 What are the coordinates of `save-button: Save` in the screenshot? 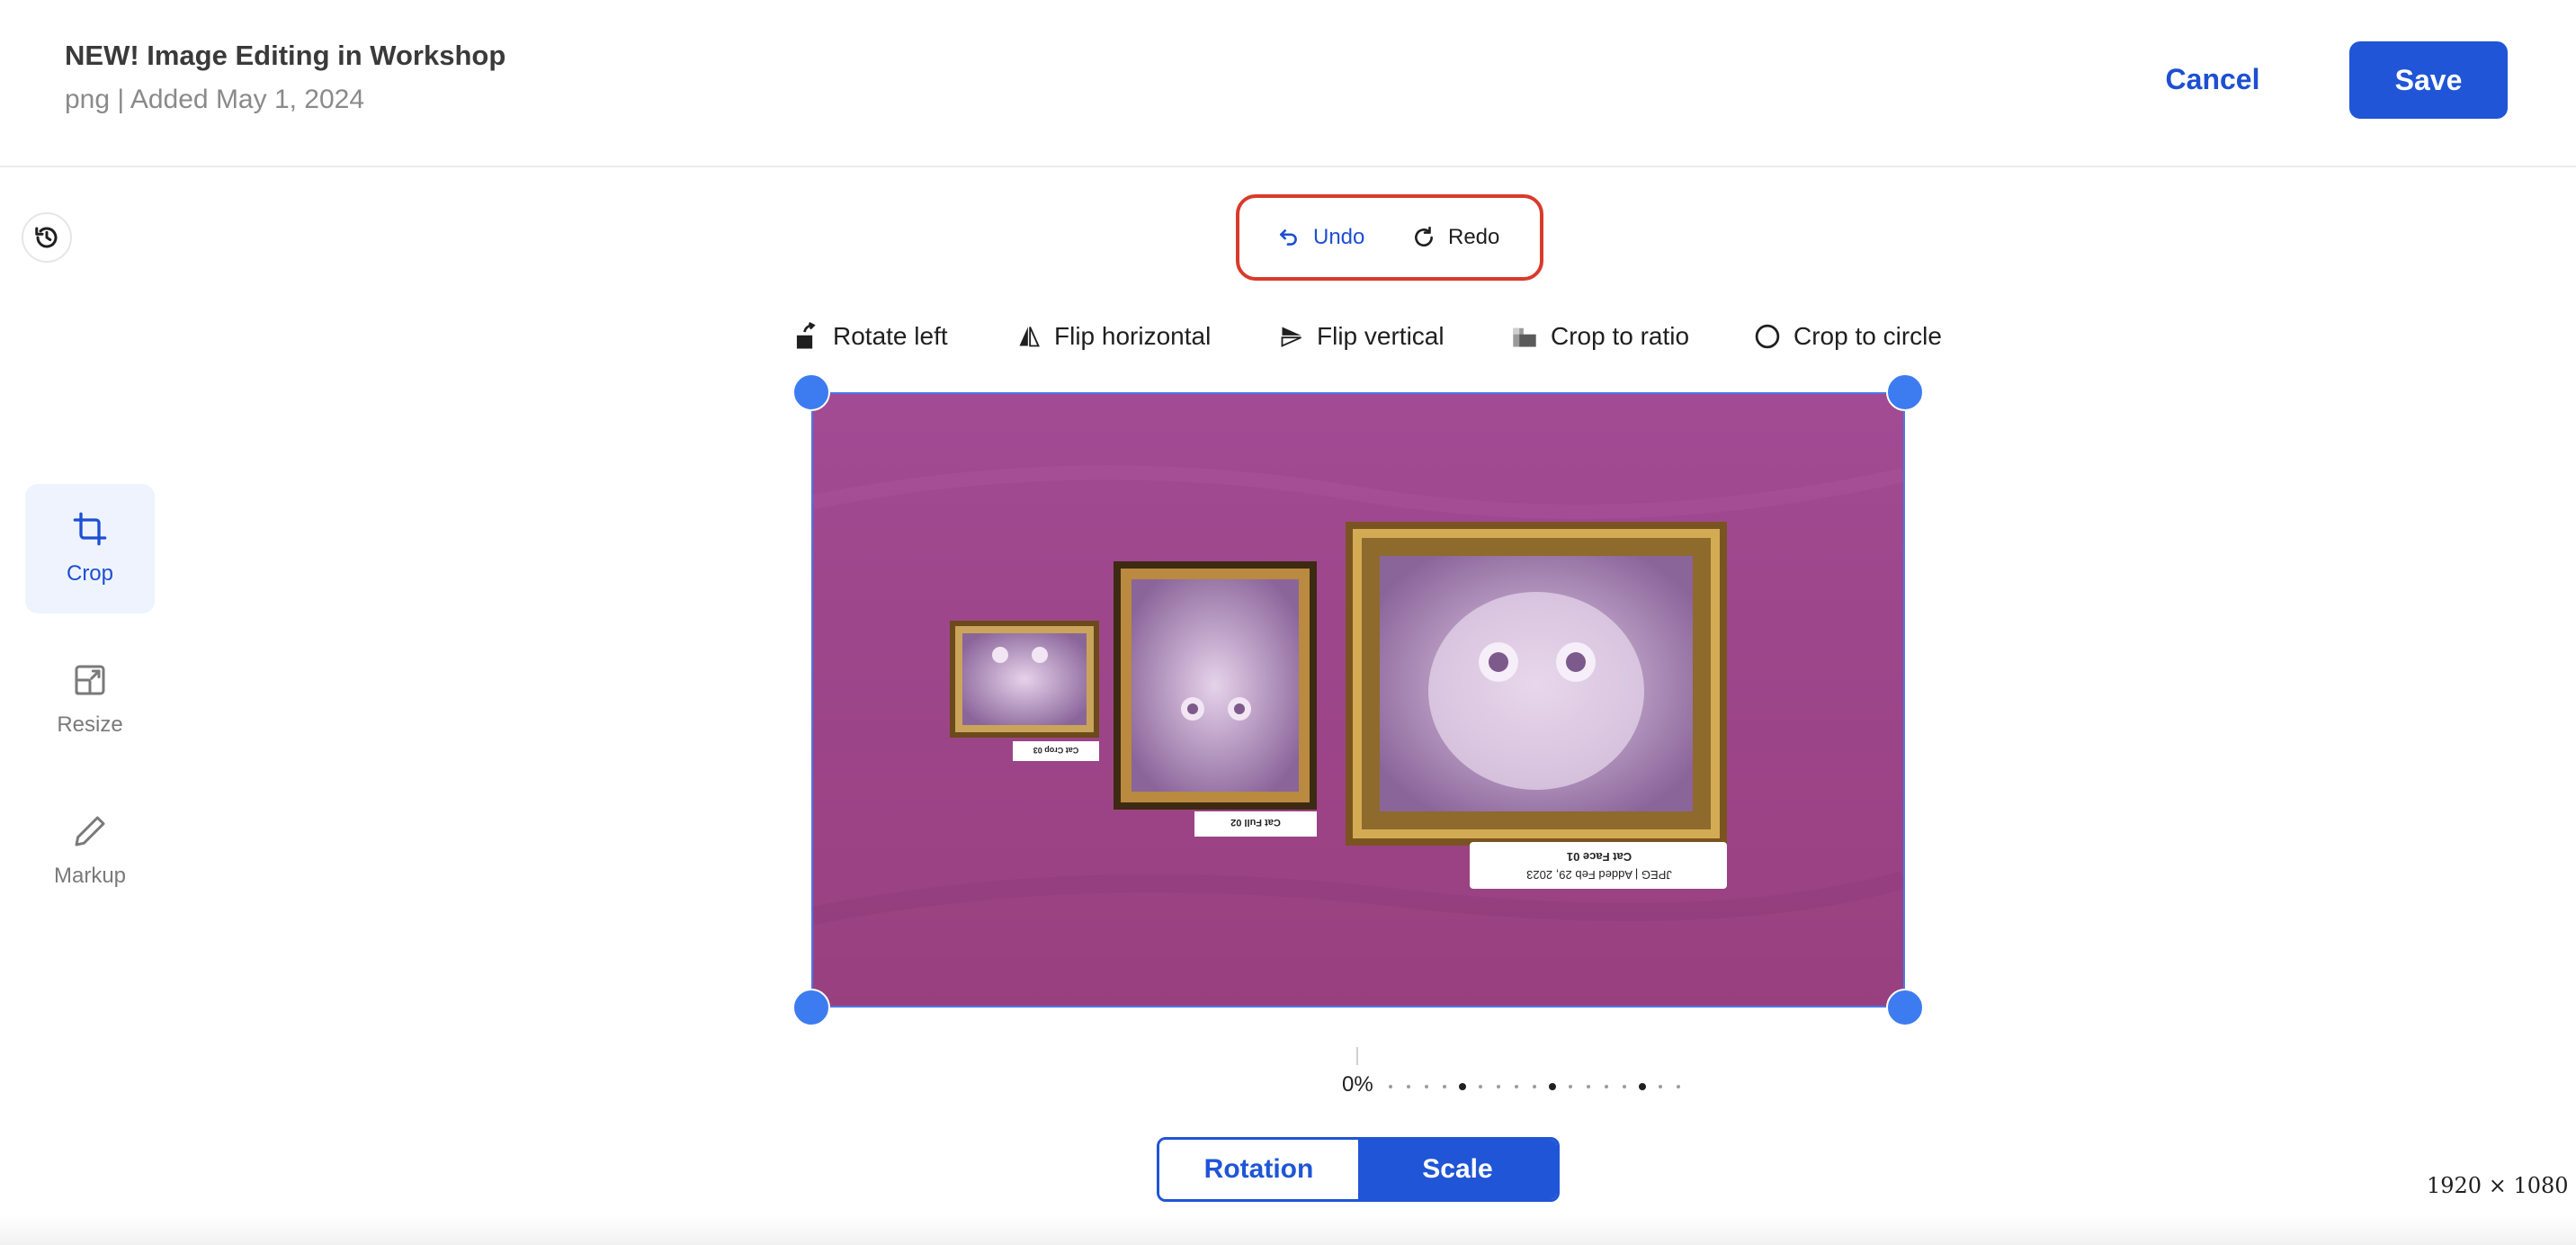 It's located at (2428, 80).